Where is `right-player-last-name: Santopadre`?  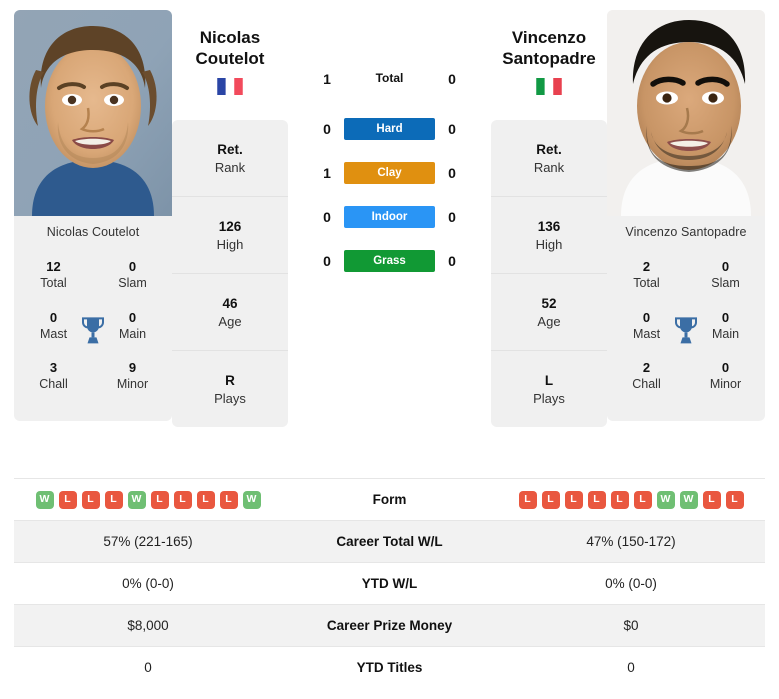
right-player-last-name: Santopadre is located at coordinates (549, 58).